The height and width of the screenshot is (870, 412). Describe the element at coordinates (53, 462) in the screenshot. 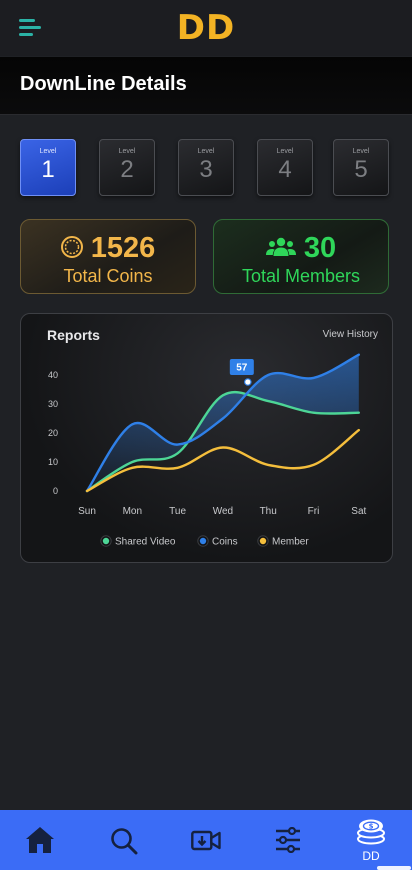

I see `y-tick-label: 10` at that location.